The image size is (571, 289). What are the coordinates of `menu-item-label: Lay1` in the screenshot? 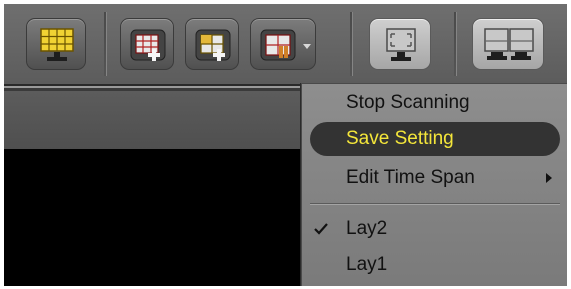 It's located at (367, 264).